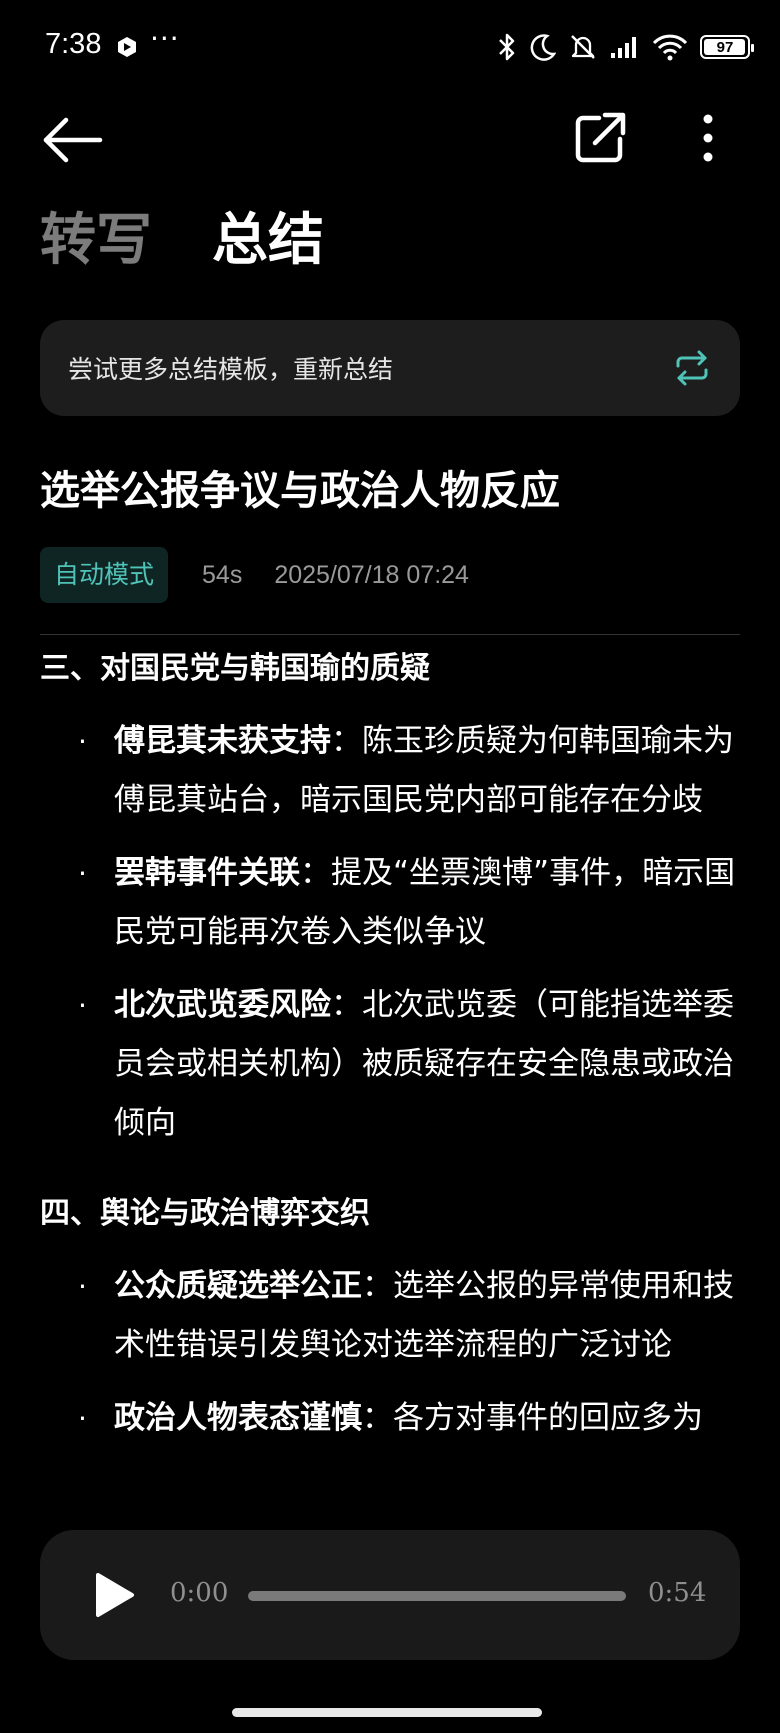  Describe the element at coordinates (708, 138) in the screenshot. I see `more-vertical-icon` at that location.